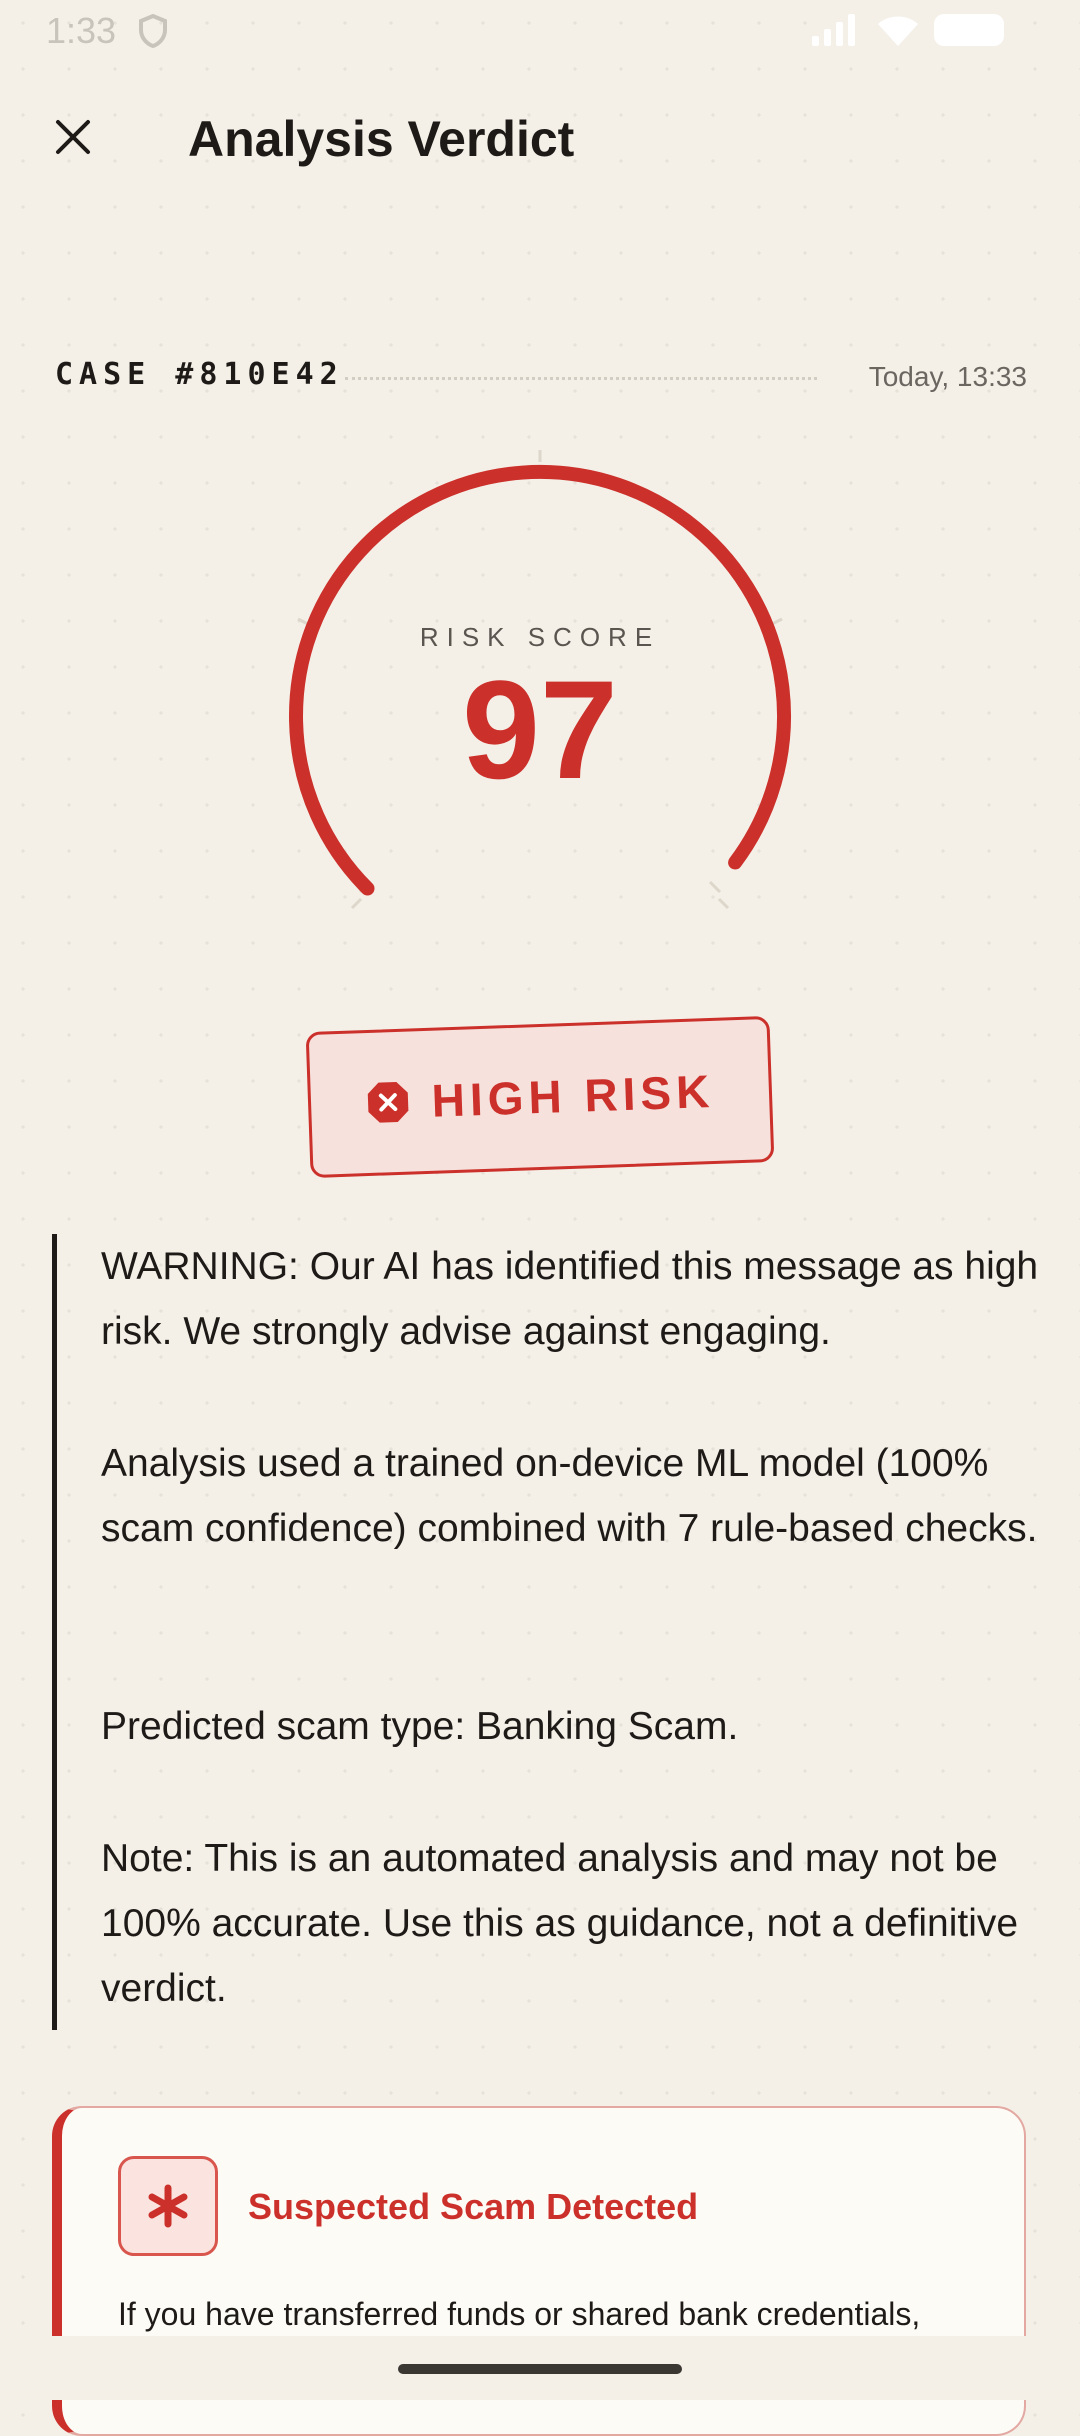  I want to click on risk-level-label: HIGH RISK, so click(573, 1095).